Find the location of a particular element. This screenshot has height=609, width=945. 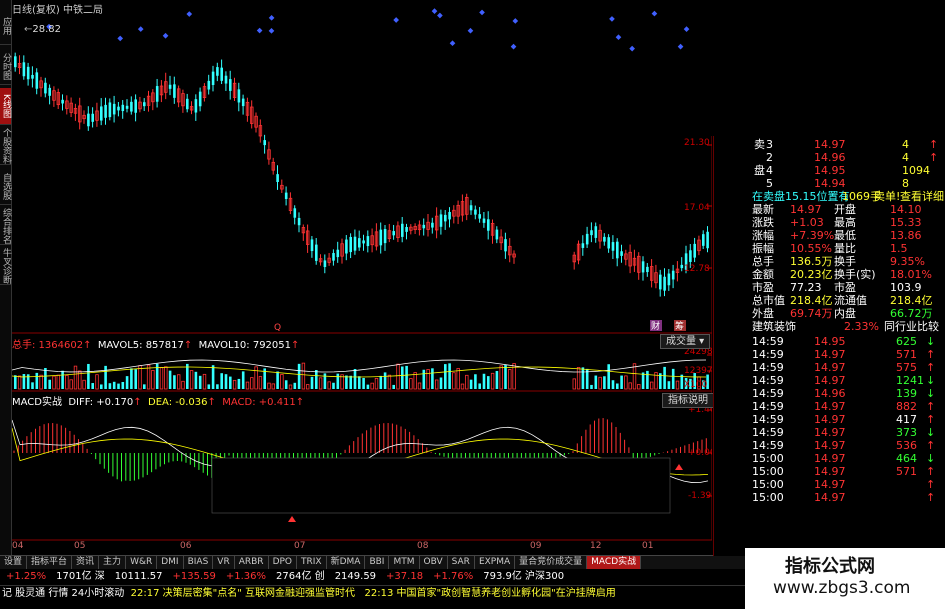

quote-label: 最低 is located at coordinates (845, 235).